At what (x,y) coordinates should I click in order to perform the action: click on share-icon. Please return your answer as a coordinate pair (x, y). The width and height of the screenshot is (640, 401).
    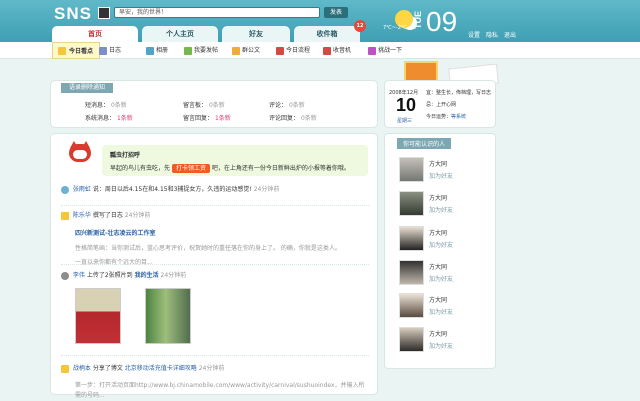
    Looking at the image, I should click on (65, 368).